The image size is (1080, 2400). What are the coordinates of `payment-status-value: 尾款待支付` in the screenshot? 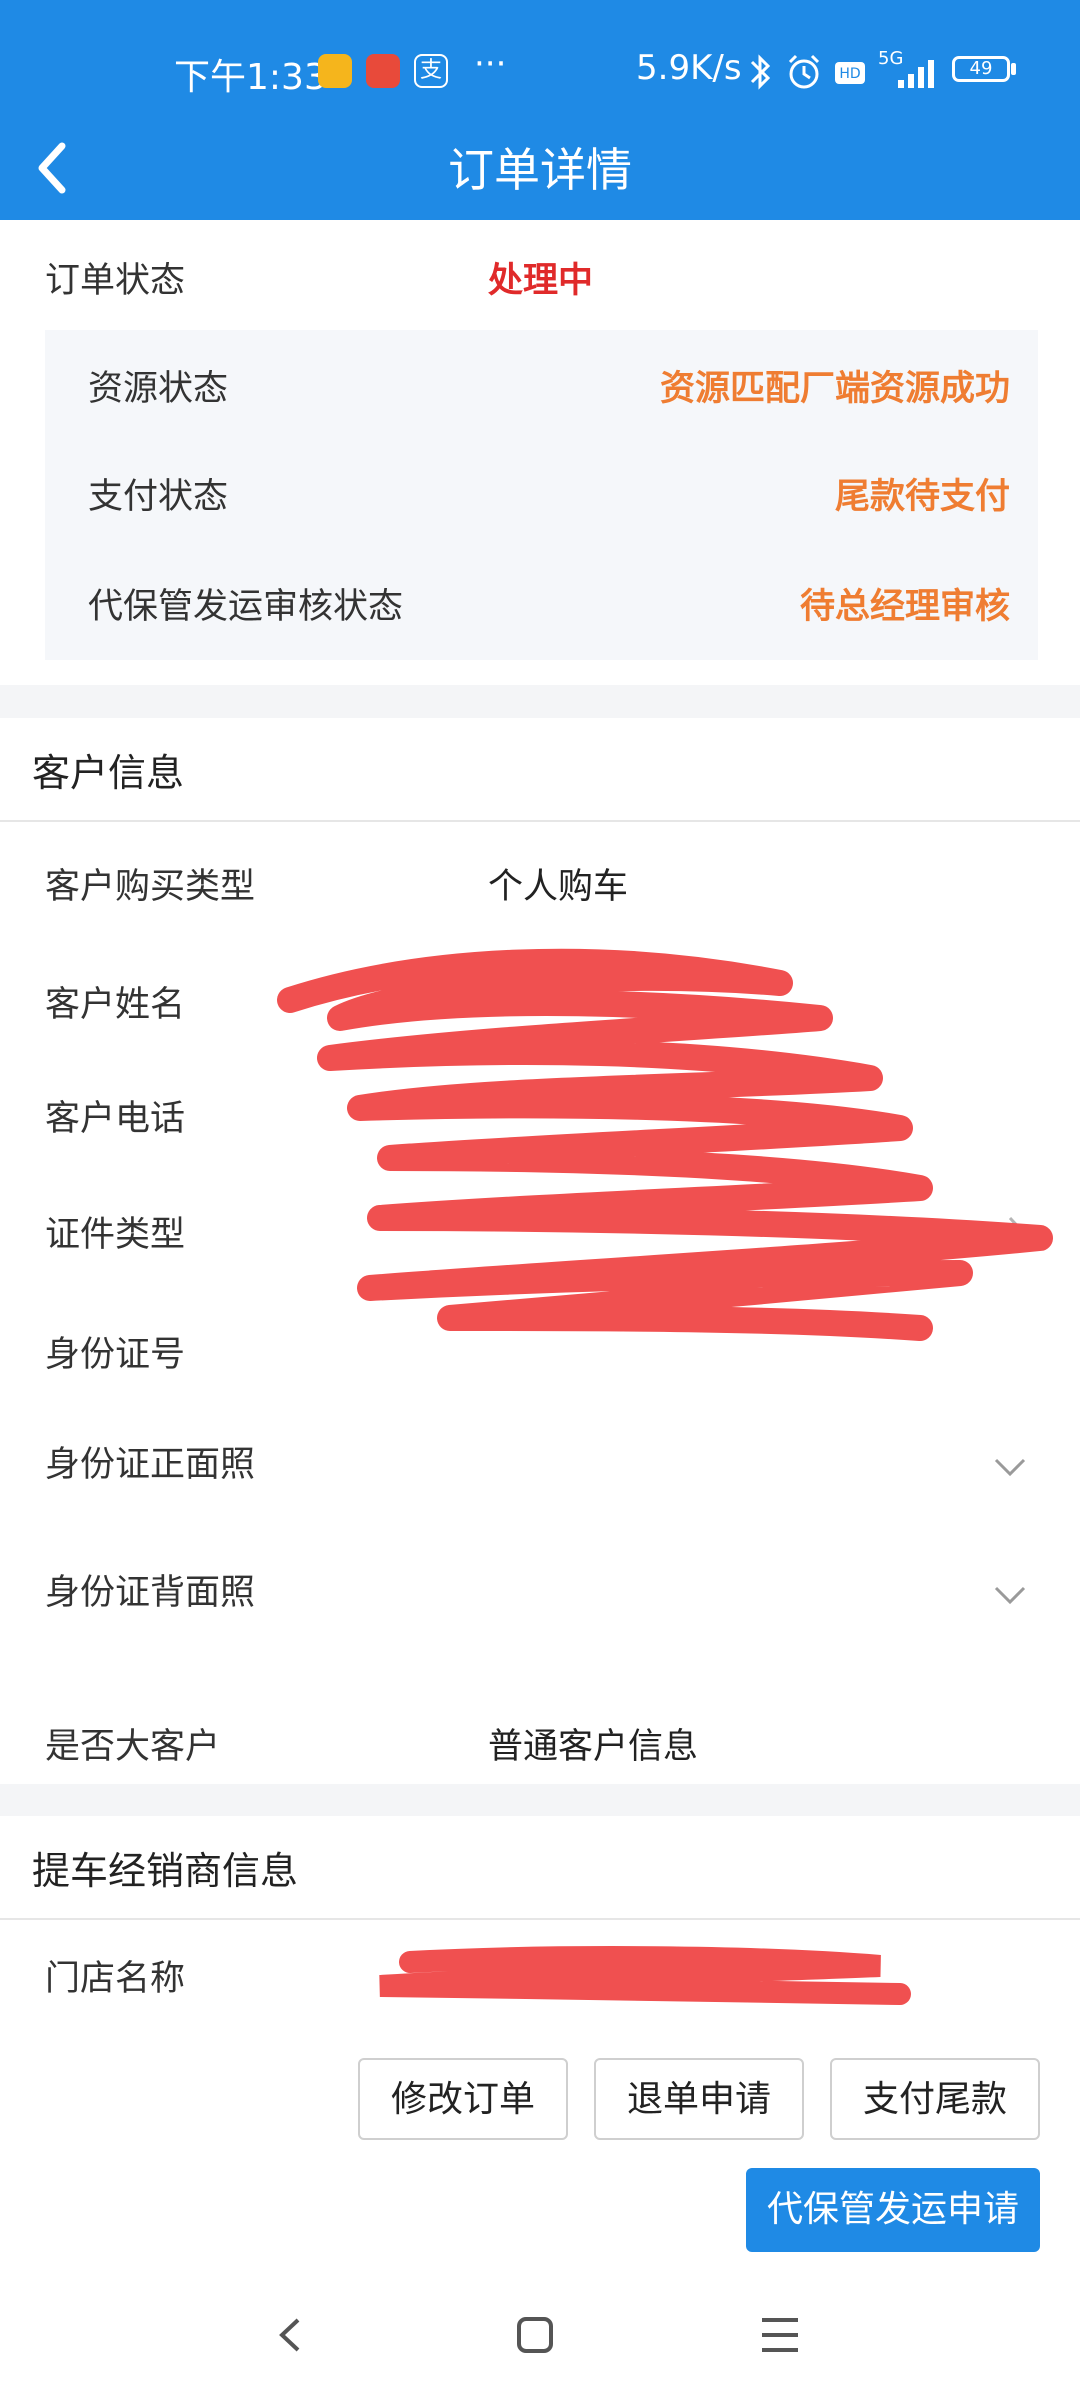 It's located at (922, 497).